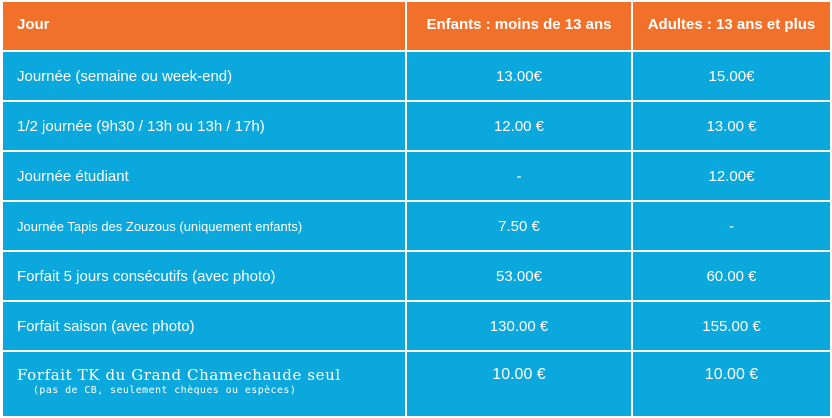 Image resolution: width=832 pixels, height=418 pixels. Describe the element at coordinates (204, 176) in the screenshot. I see `row-label: Journée étudiant` at that location.